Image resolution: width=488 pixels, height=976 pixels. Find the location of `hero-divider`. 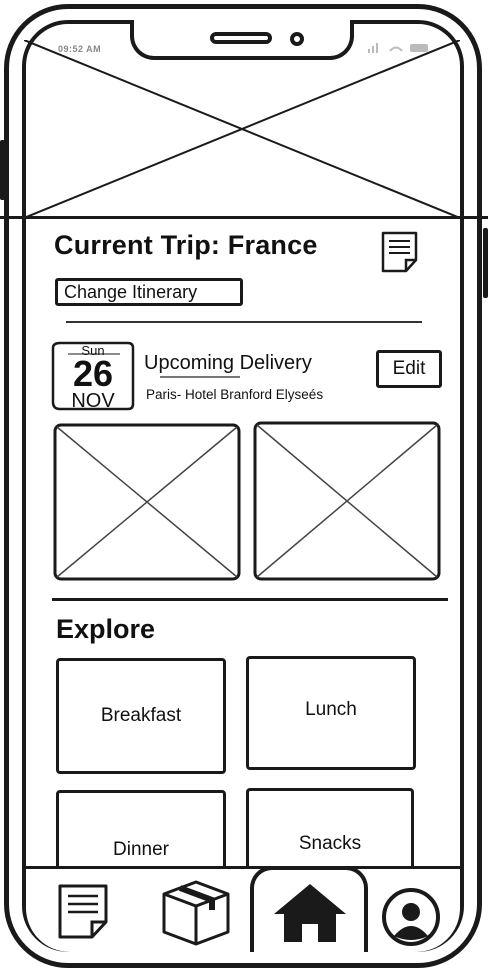

hero-divider is located at coordinates (244, 217).